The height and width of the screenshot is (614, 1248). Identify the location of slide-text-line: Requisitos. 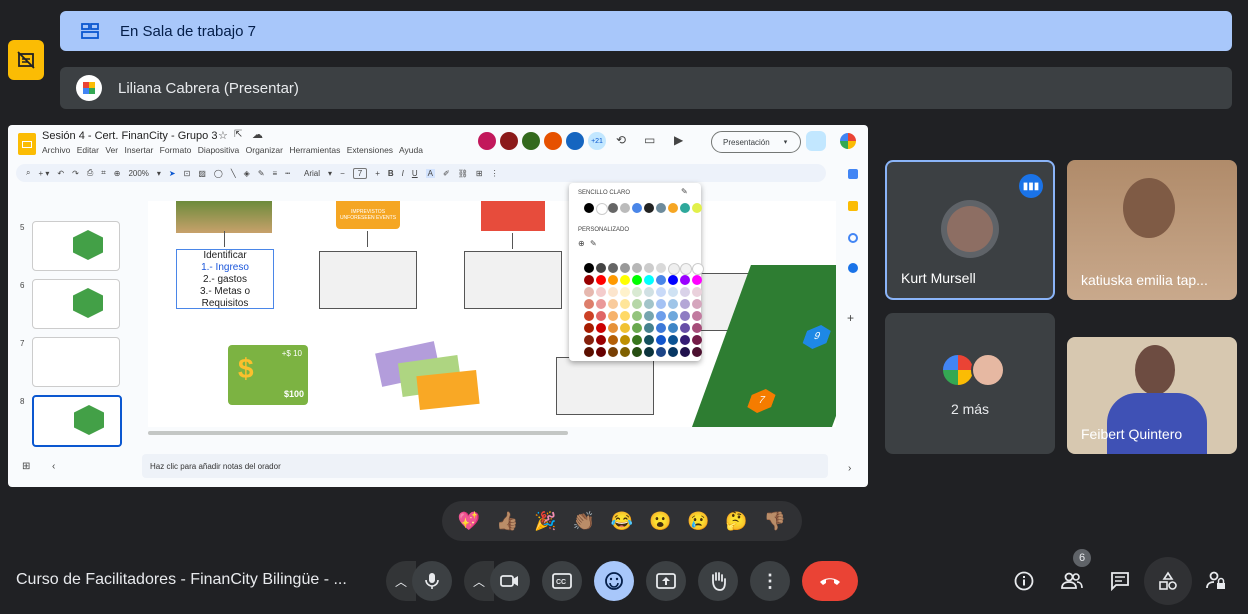
(225, 304).